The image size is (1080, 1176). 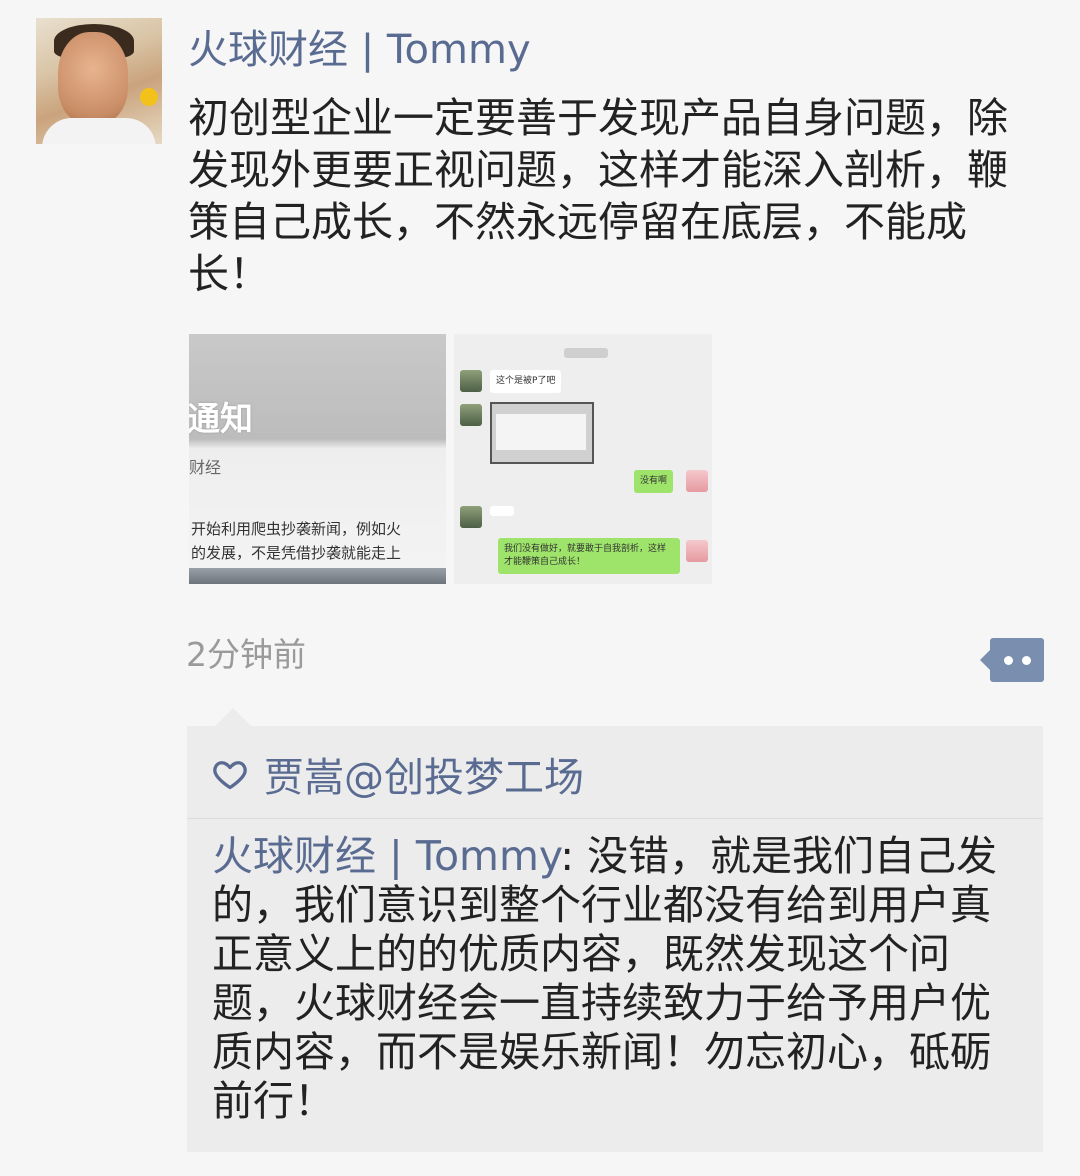 What do you see at coordinates (205, 467) in the screenshot?
I see `image1-text-source: 财经` at bounding box center [205, 467].